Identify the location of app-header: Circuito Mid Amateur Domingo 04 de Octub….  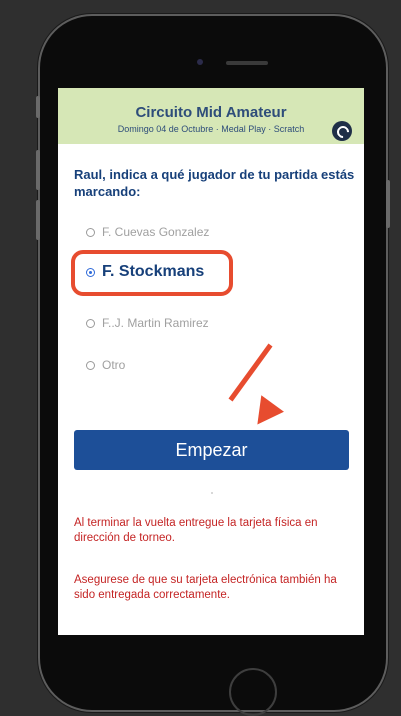
(211, 116).